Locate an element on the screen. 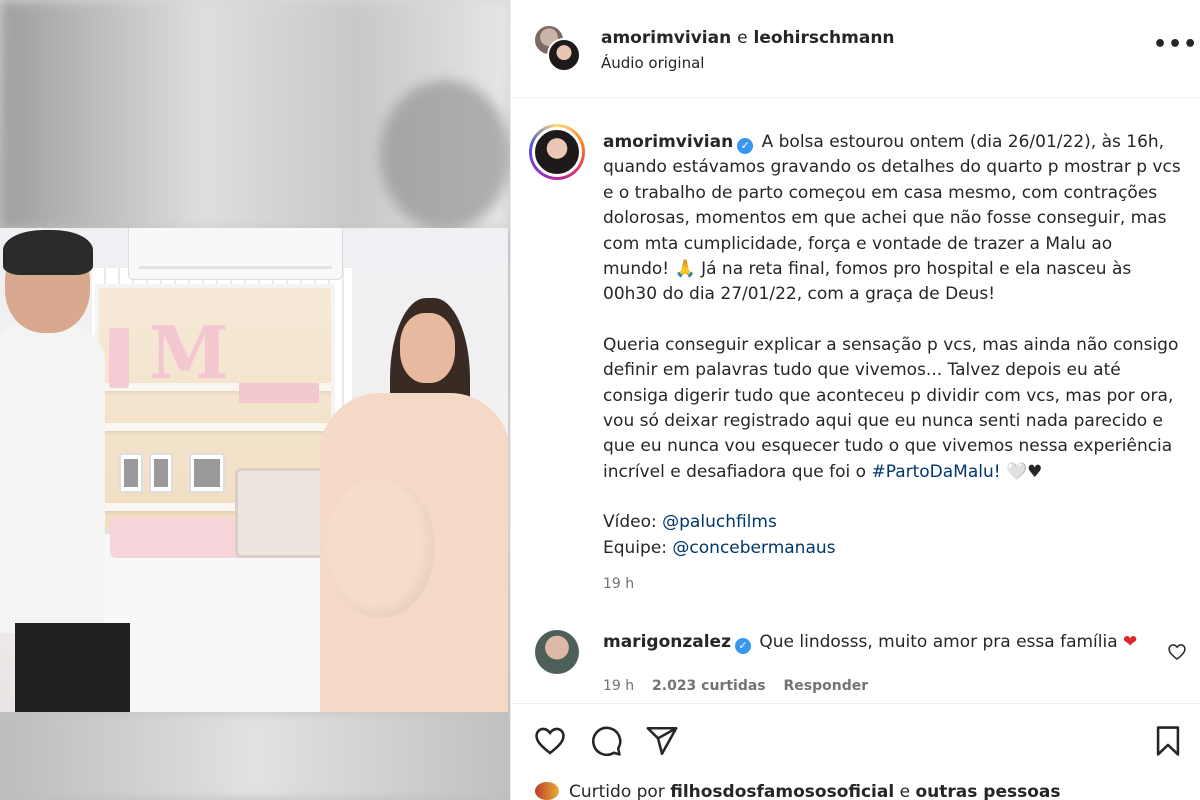  collab-avatars is located at coordinates (558, 49).